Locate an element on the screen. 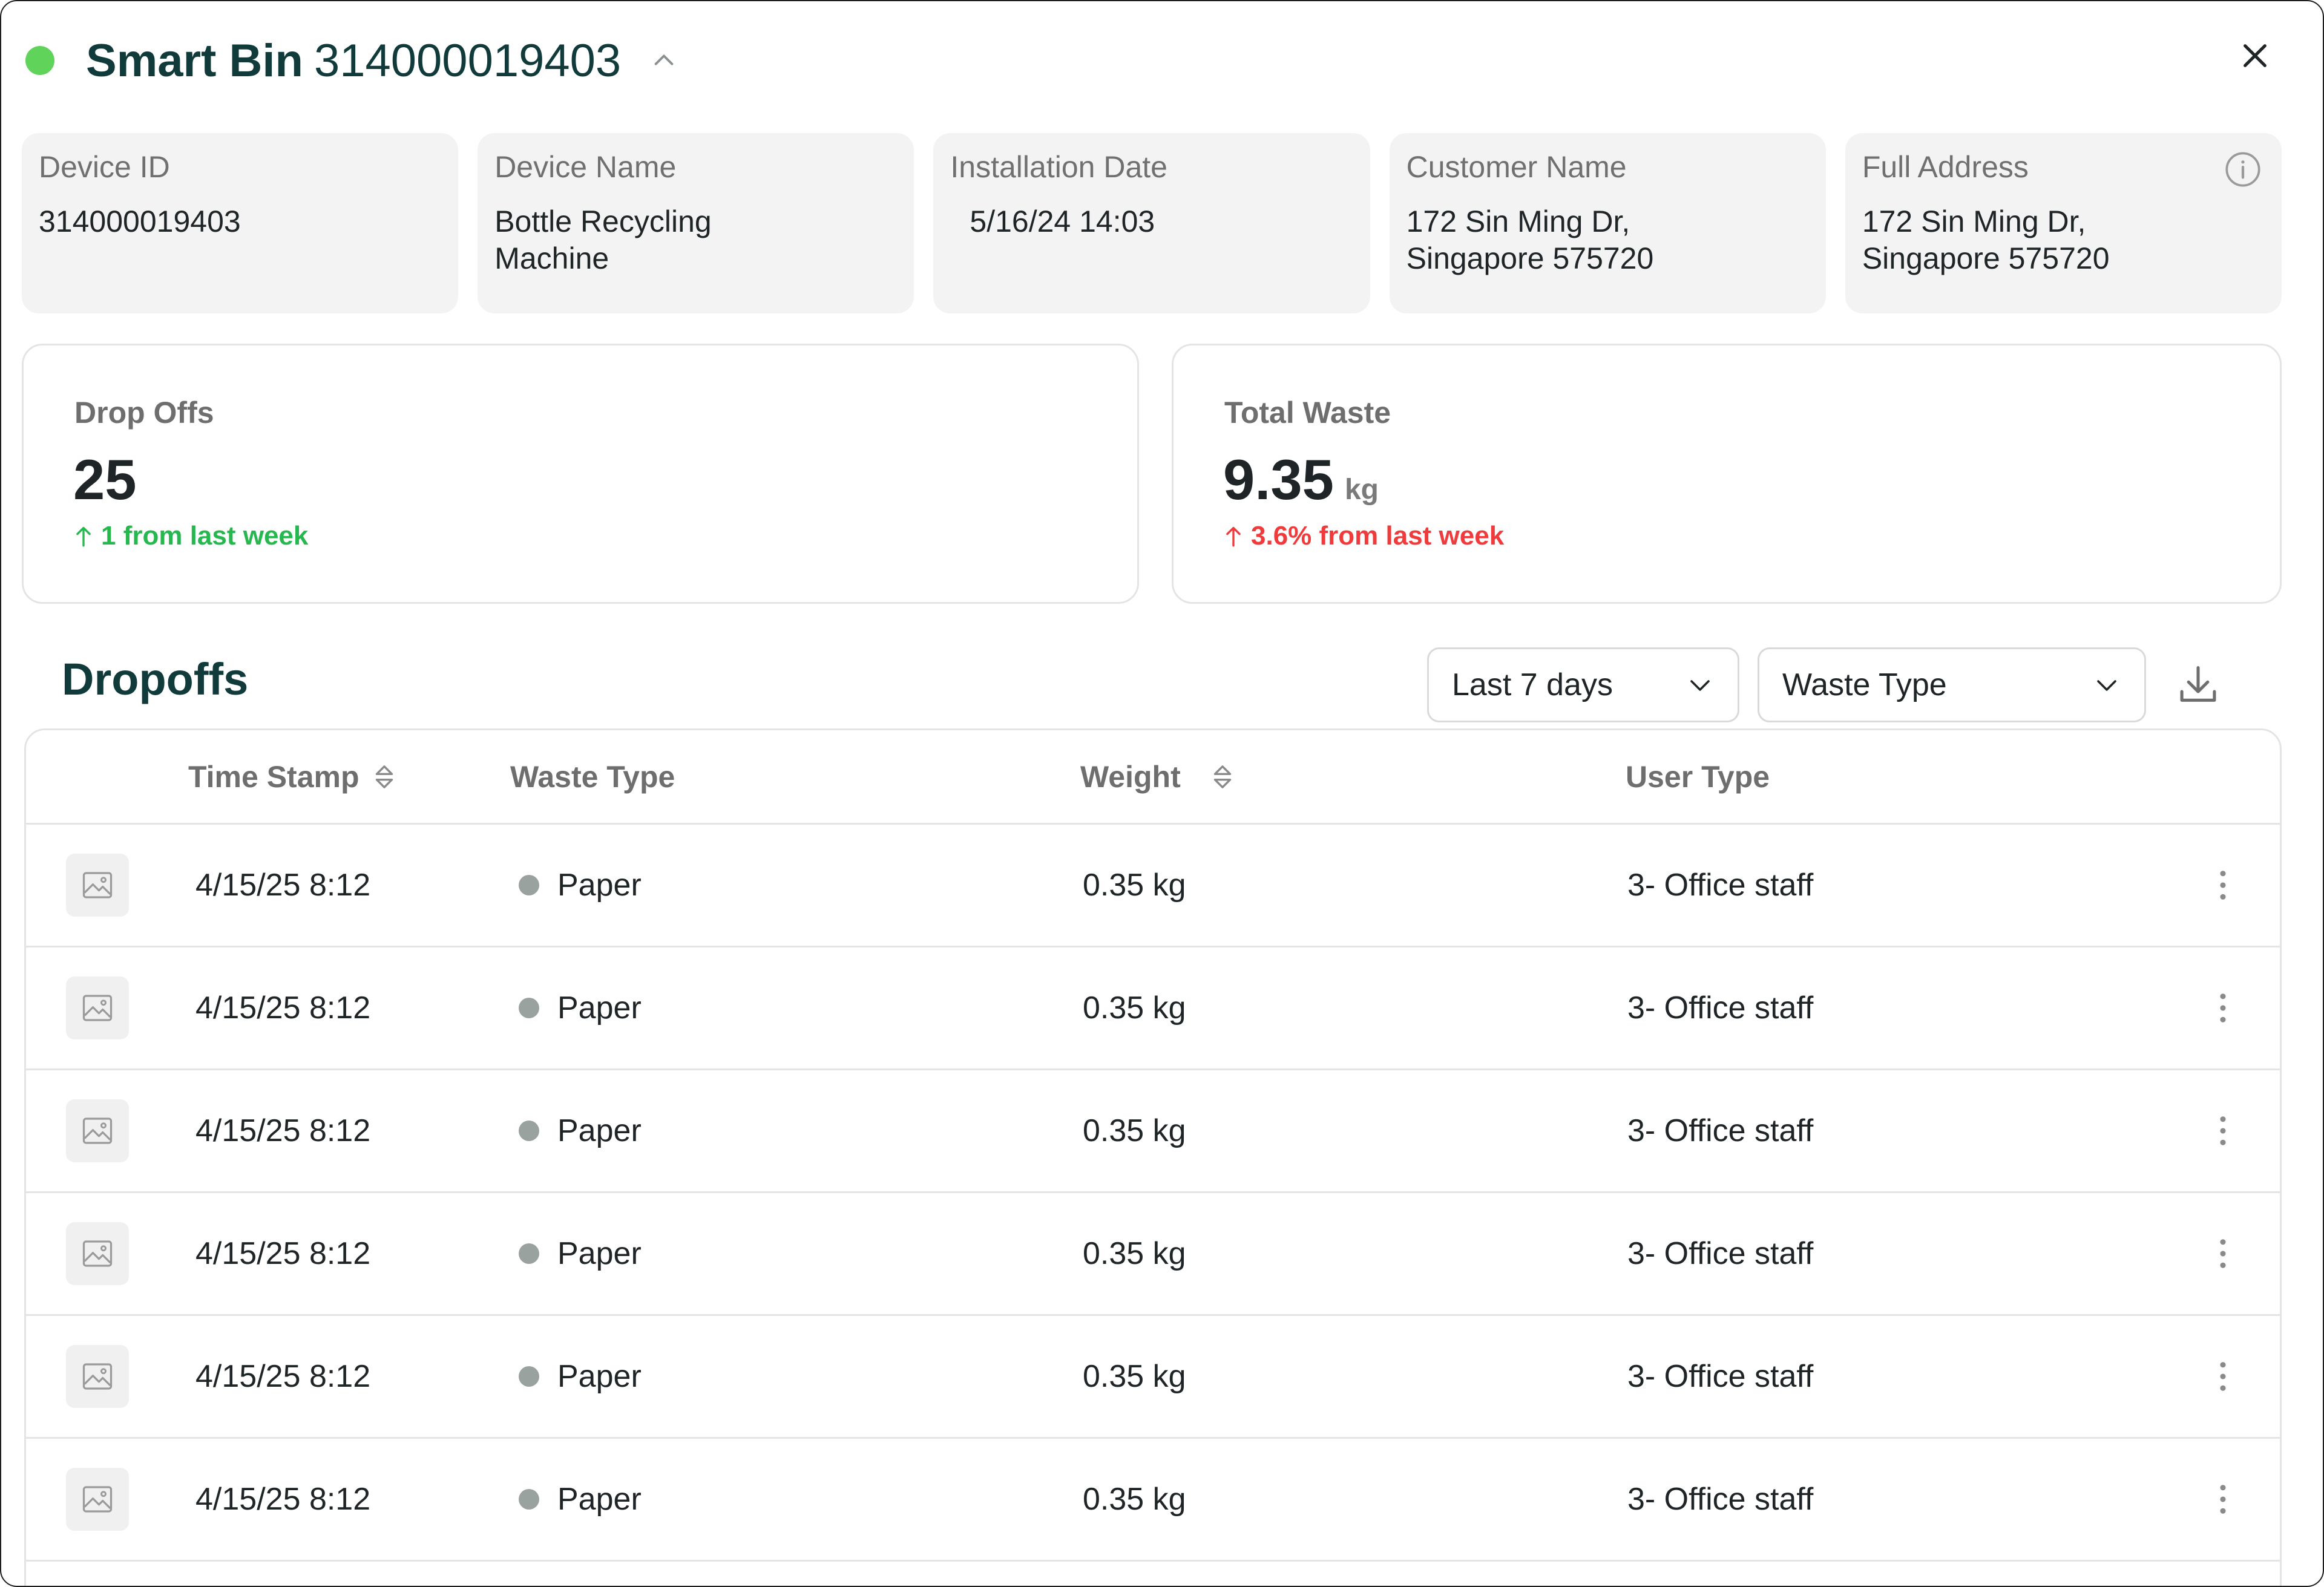 The image size is (2324, 1587). section-title: Dropoffs is located at coordinates (155, 679).